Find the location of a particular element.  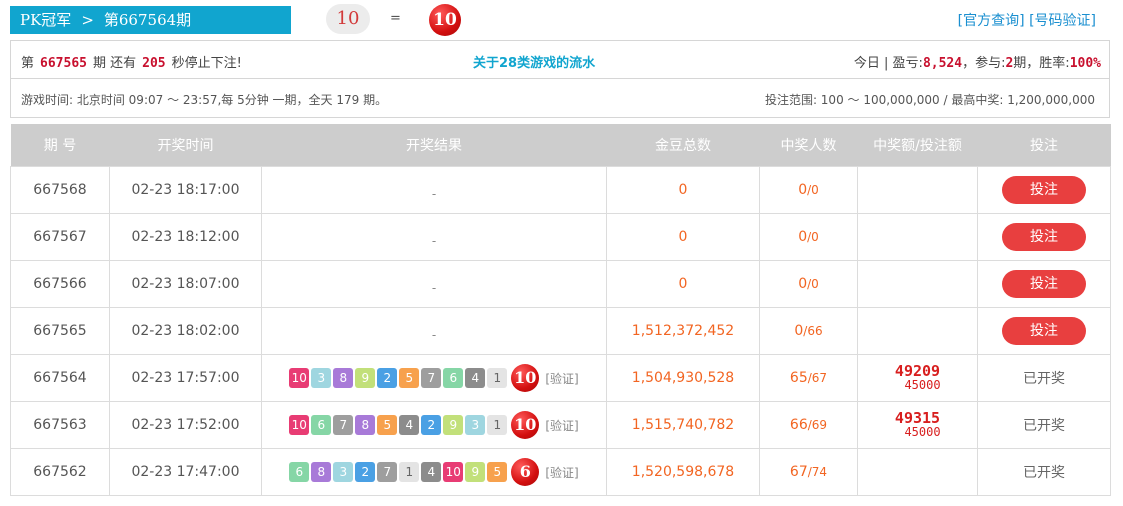

game-name: PK冠军 is located at coordinates (46, 20).